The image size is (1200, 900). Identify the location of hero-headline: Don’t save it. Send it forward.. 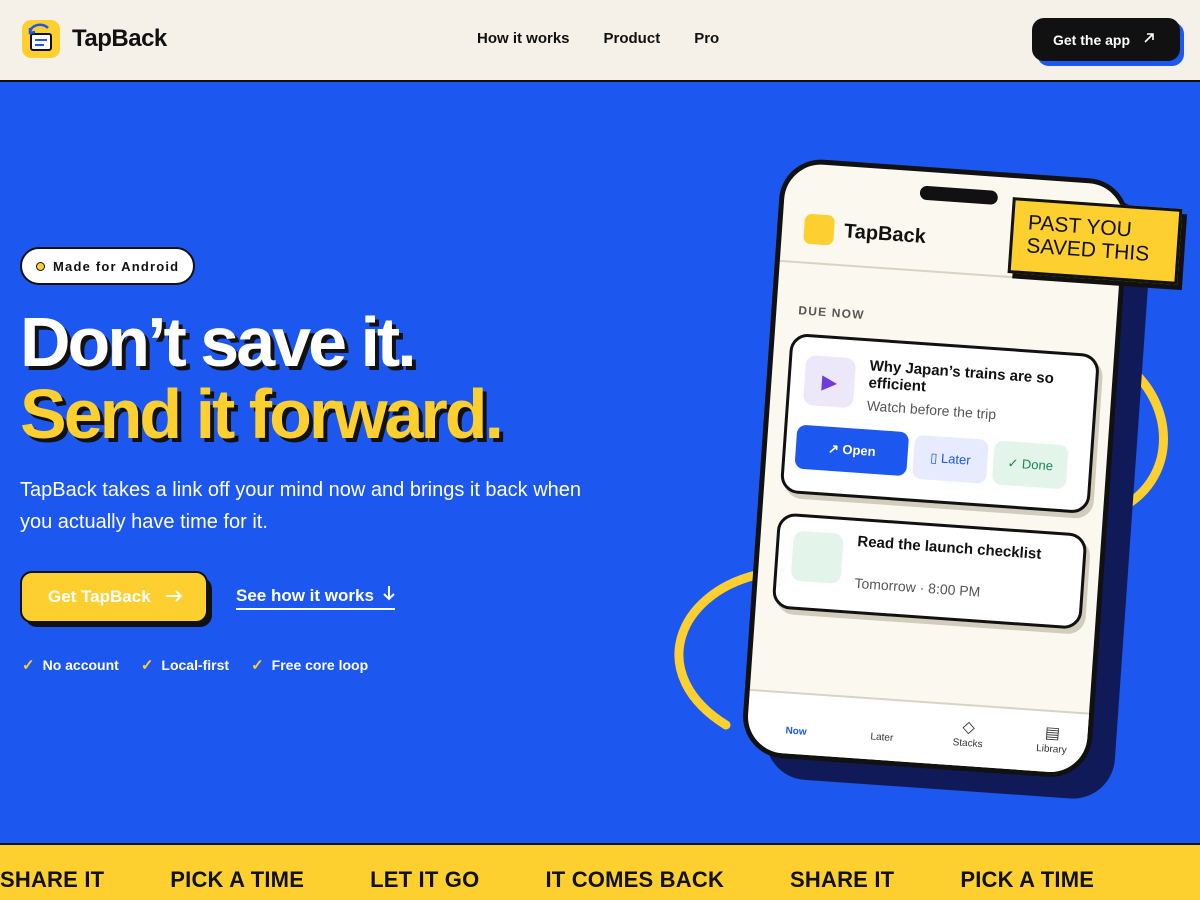
(262, 378).